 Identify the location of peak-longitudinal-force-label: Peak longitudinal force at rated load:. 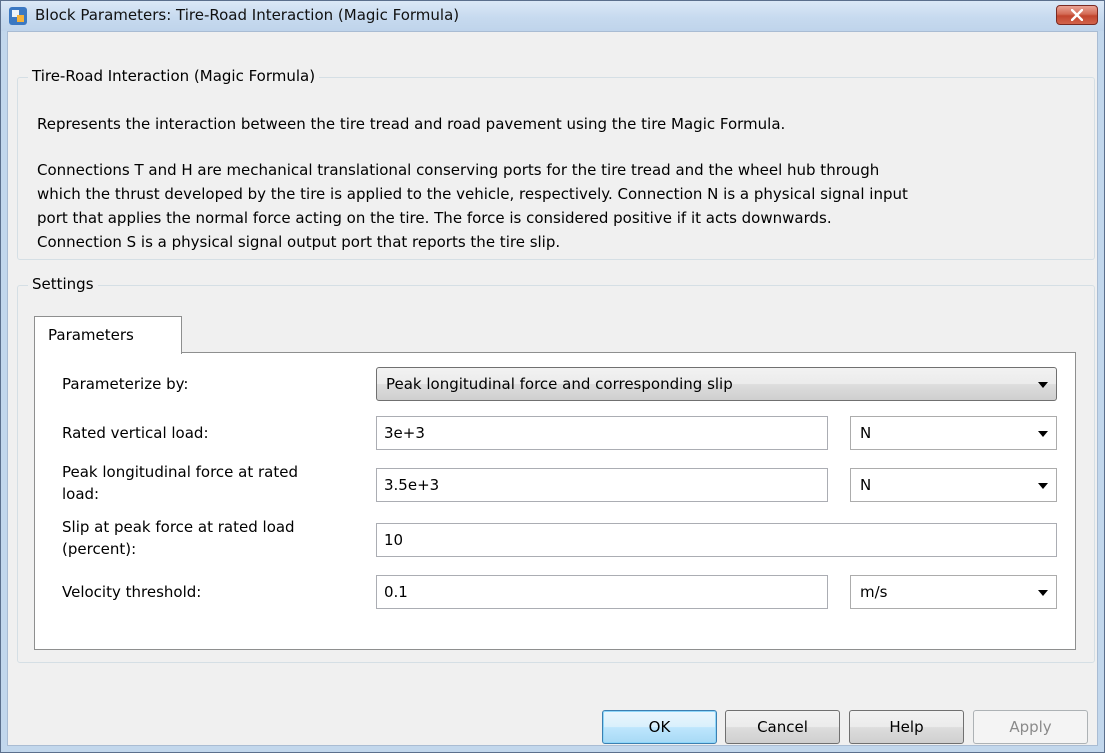
(207, 483).